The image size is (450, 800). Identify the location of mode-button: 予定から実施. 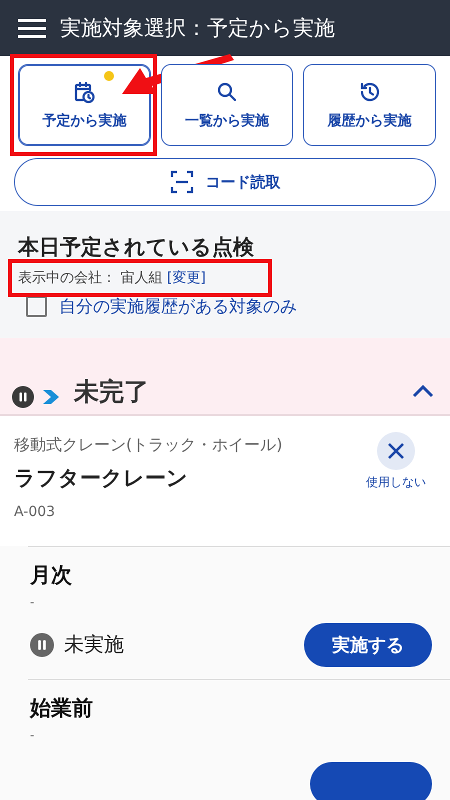
(84, 105).